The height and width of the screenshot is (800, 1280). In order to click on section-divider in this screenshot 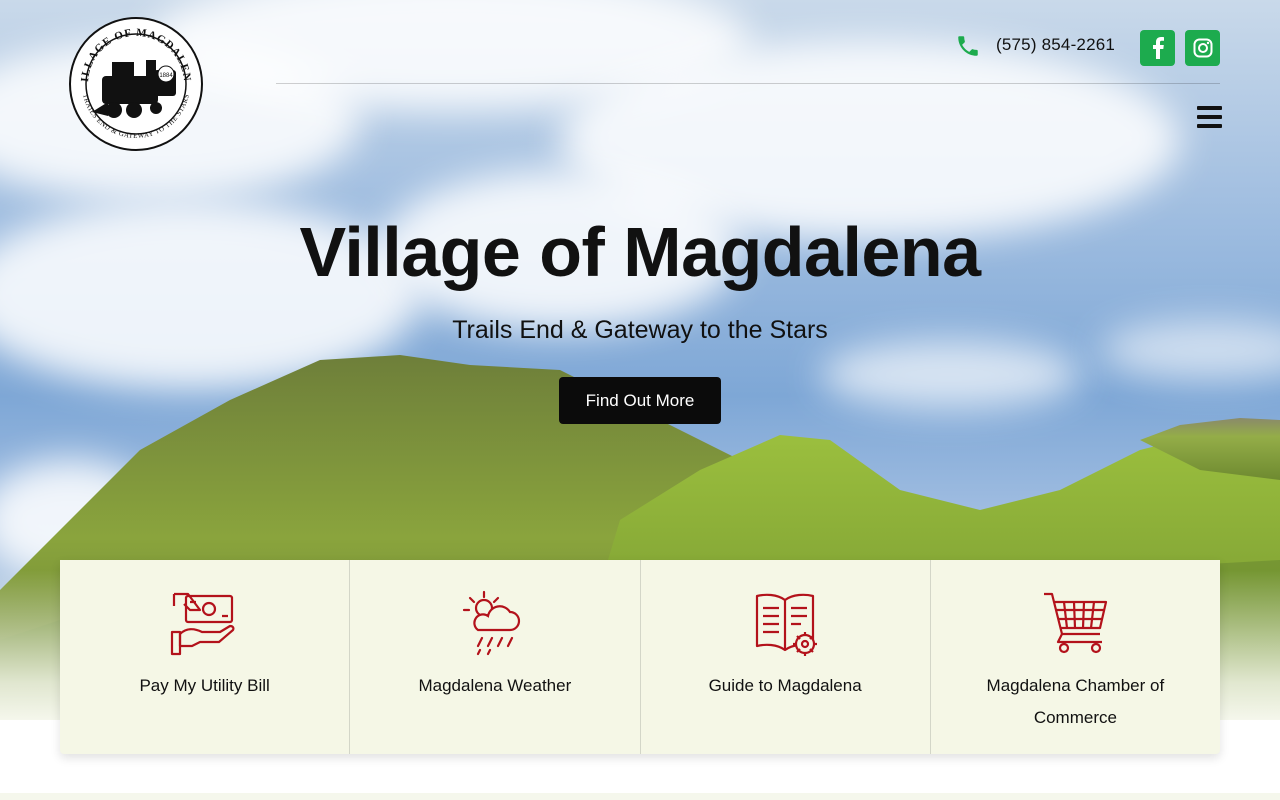, I will do `click(640, 796)`.